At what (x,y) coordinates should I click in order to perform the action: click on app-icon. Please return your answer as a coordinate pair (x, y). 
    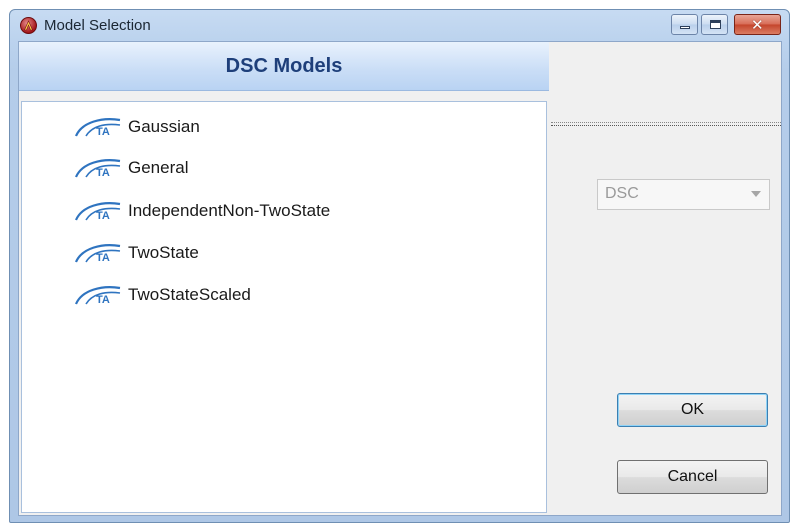
    Looking at the image, I should click on (28, 25).